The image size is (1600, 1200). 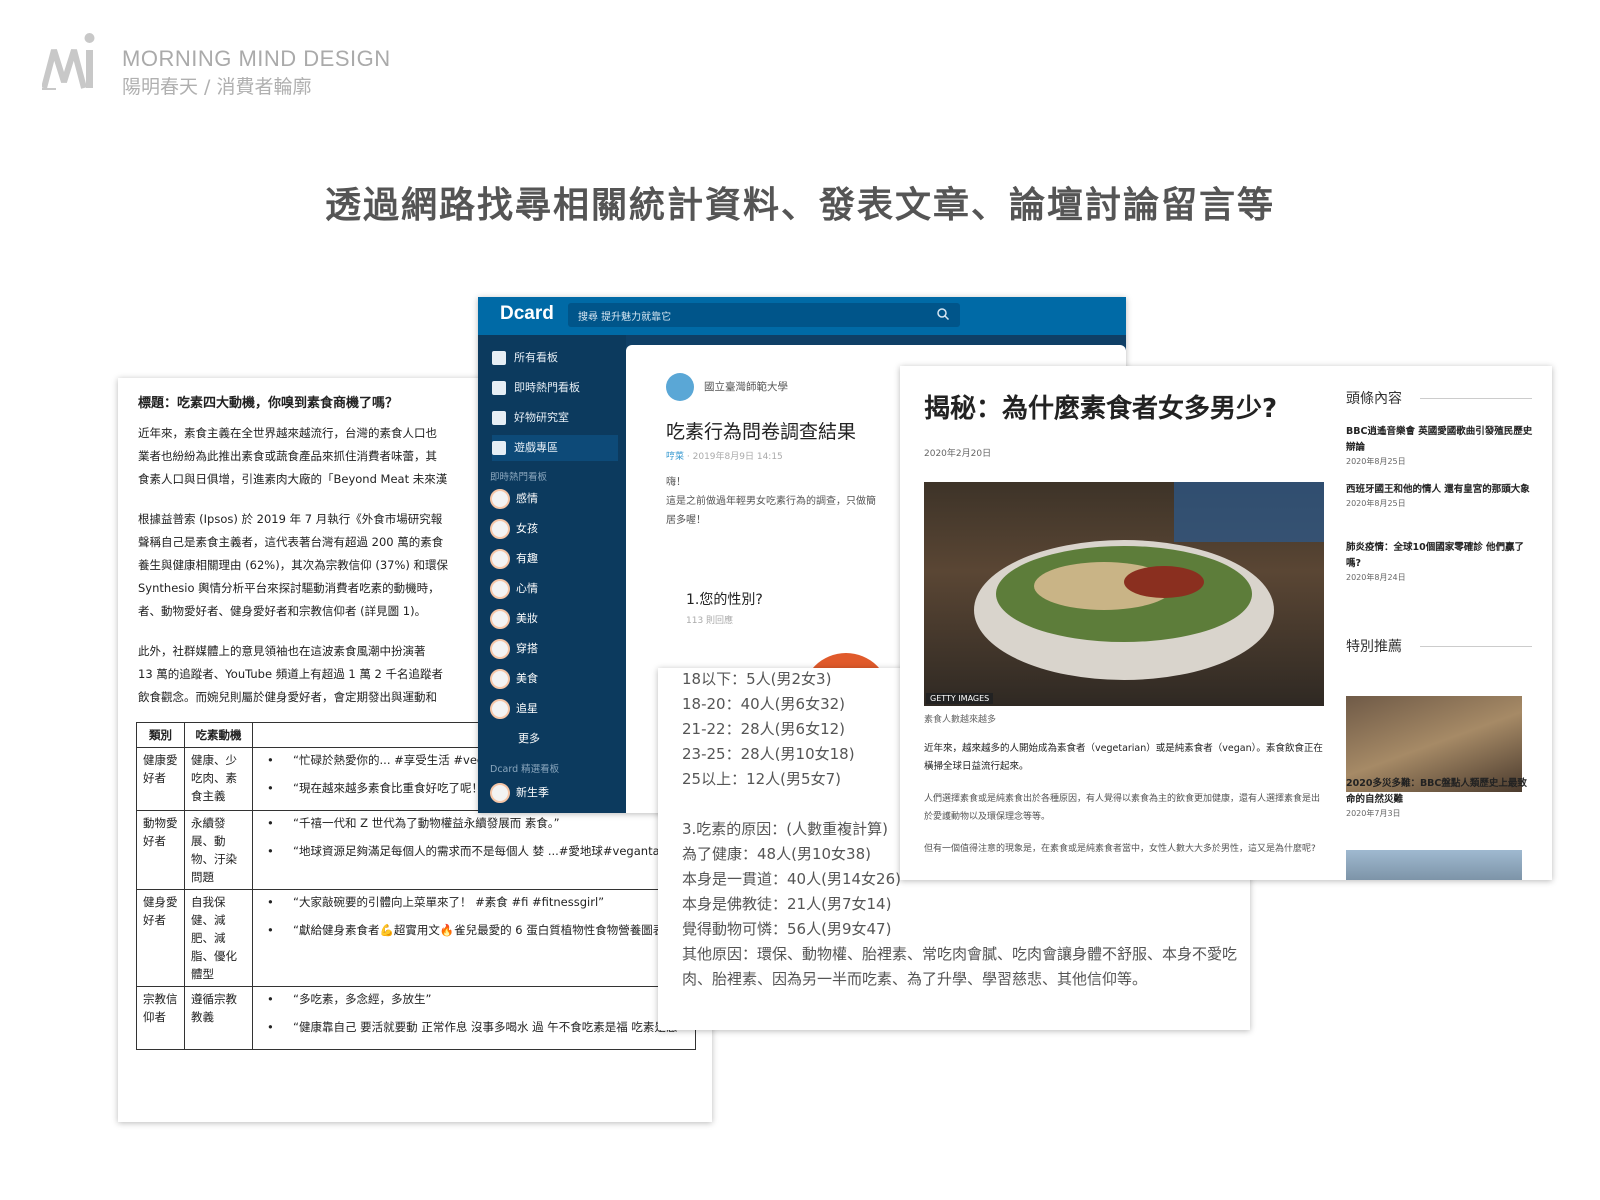 I want to click on headline-title: 肺炎疫情：全球10個國家零確診 他們贏了嗎?, so click(x=1435, y=555).